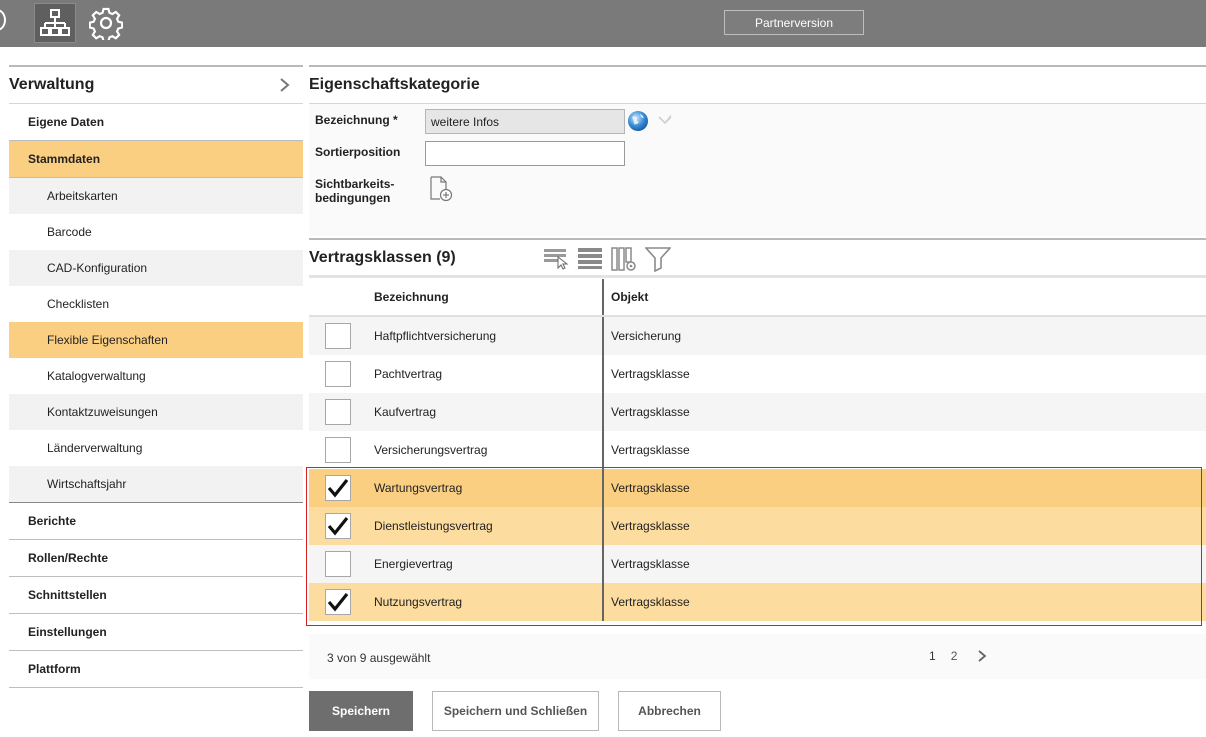  I want to click on save-and-close-button: Speichern und Schließen, so click(515, 711).